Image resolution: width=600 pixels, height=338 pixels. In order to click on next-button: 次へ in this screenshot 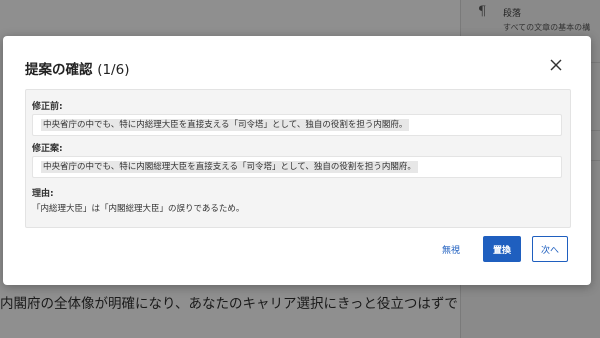, I will do `click(550, 249)`.